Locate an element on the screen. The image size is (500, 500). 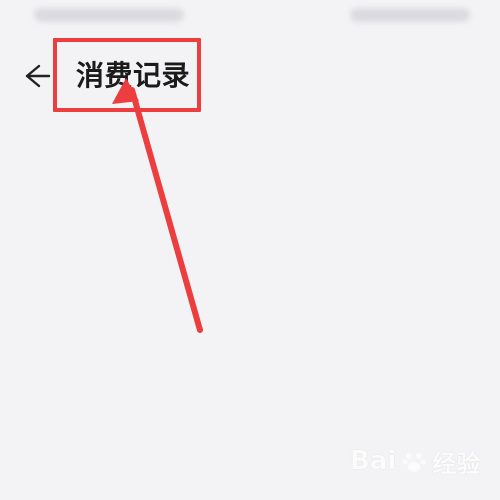
baidu-jingyan-watermark: Bai 经验 is located at coordinates (420, 461).